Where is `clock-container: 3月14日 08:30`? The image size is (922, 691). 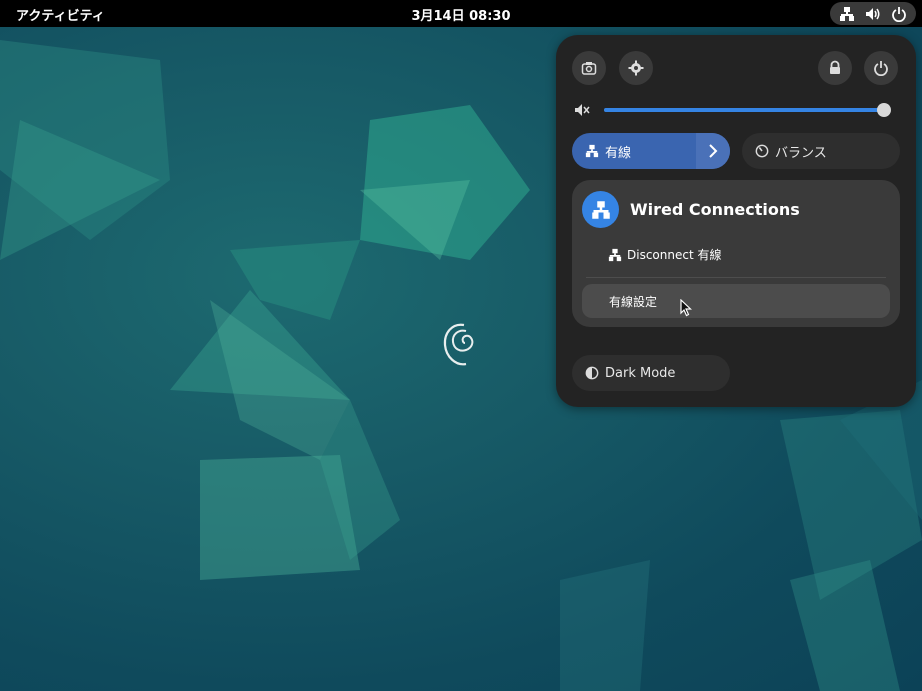
clock-container: 3月14日 08:30 is located at coordinates (461, 14).